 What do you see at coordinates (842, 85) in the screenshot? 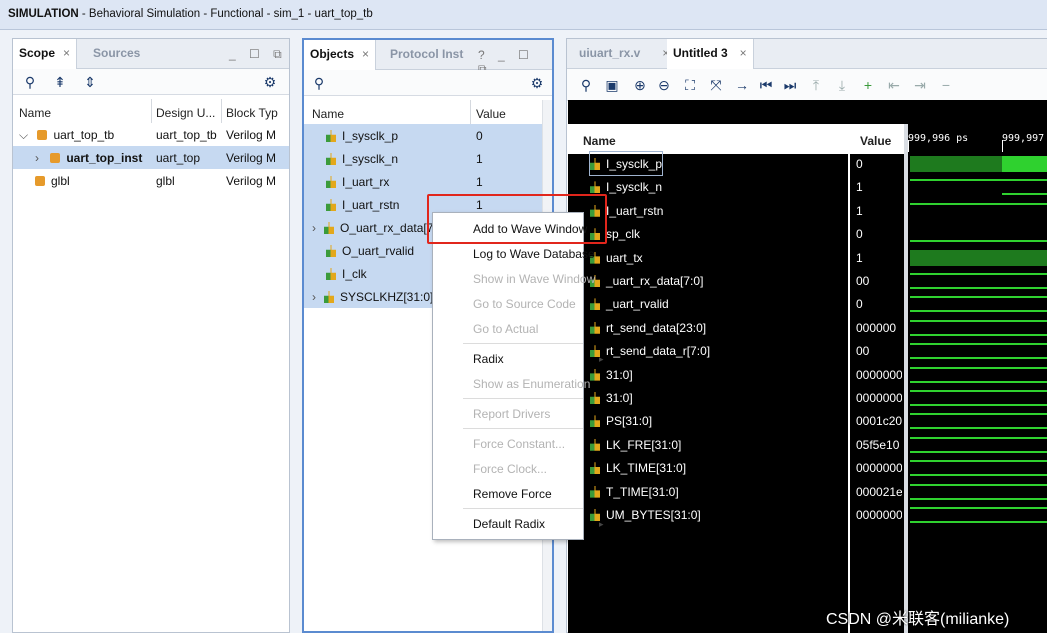
I see `next-edge-icon: ⤓` at bounding box center [842, 85].